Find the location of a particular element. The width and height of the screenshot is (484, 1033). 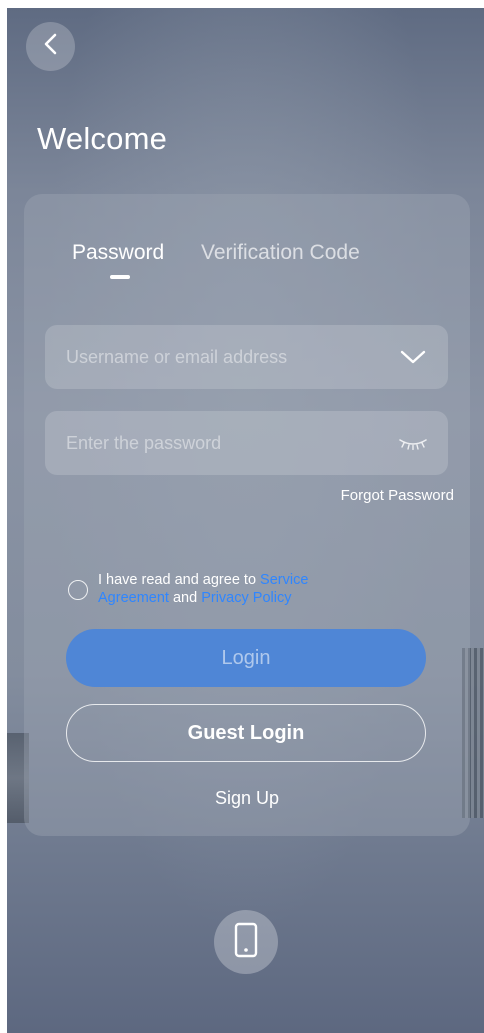

phone-login-button is located at coordinates (246, 942).